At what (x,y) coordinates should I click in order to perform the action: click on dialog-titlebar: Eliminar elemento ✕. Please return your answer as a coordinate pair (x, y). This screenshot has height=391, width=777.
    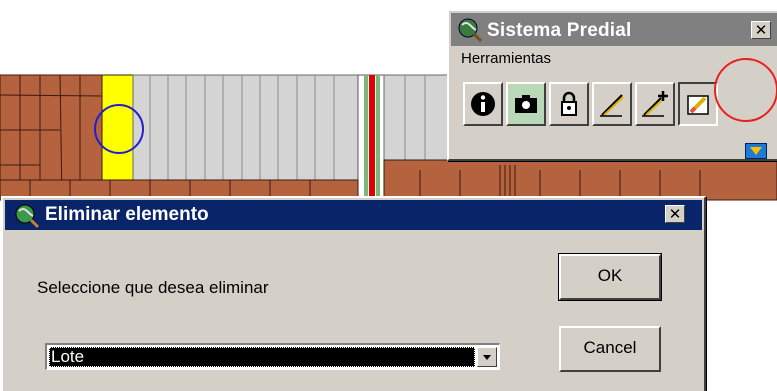
    Looking at the image, I should click on (353, 215).